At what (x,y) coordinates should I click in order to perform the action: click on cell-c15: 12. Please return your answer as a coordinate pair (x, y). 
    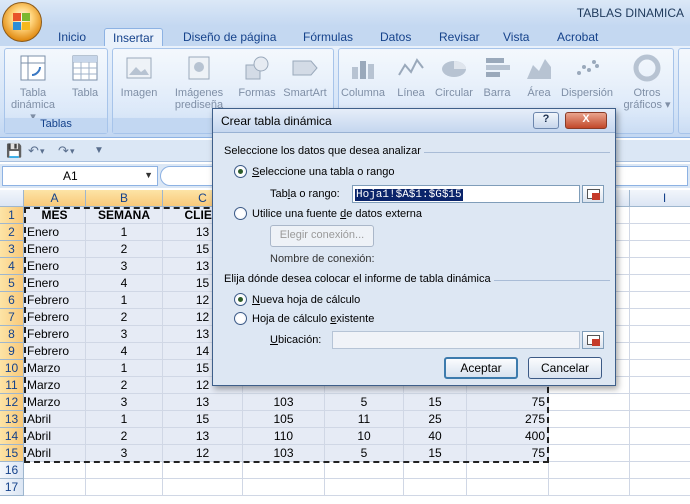
    Looking at the image, I should click on (203, 453).